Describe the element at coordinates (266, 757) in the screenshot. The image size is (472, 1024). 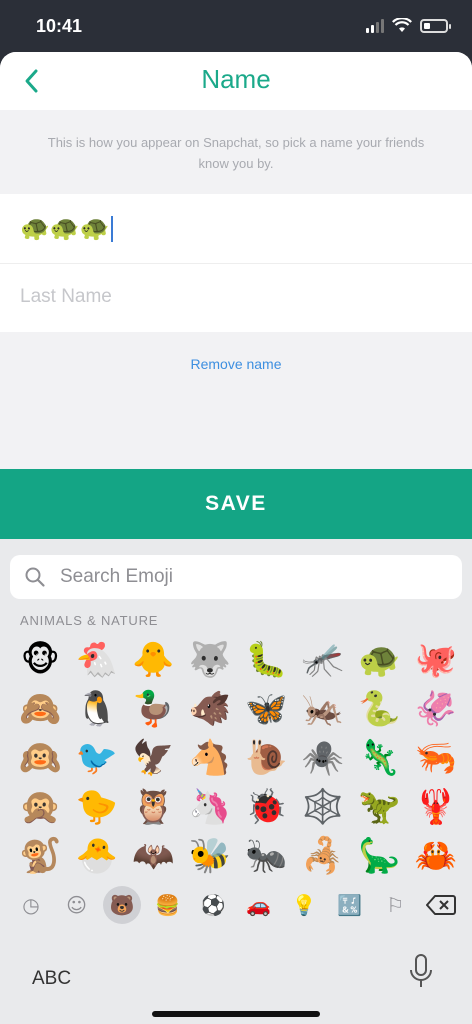
I see `emoji-key: 🐌` at that location.